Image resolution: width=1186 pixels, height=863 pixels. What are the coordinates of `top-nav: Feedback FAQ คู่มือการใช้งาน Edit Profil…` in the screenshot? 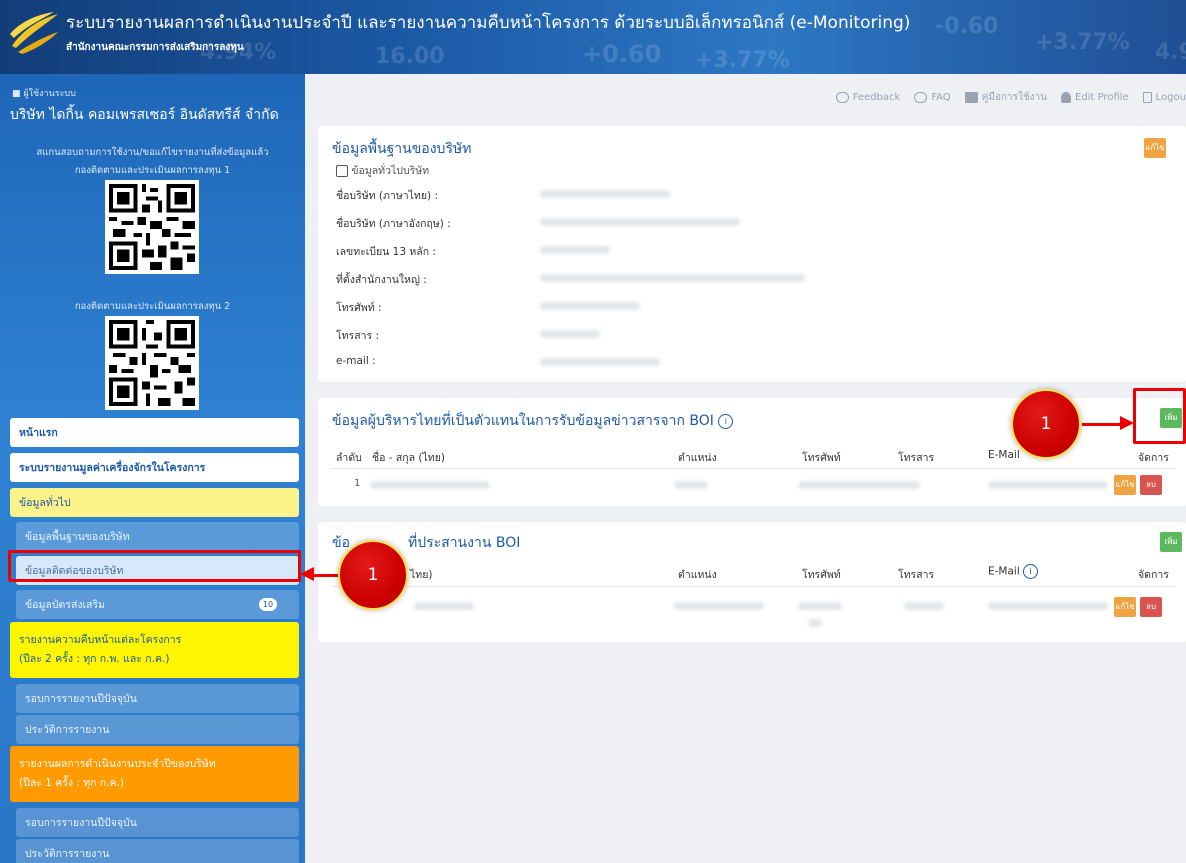 It's located at (745, 97).